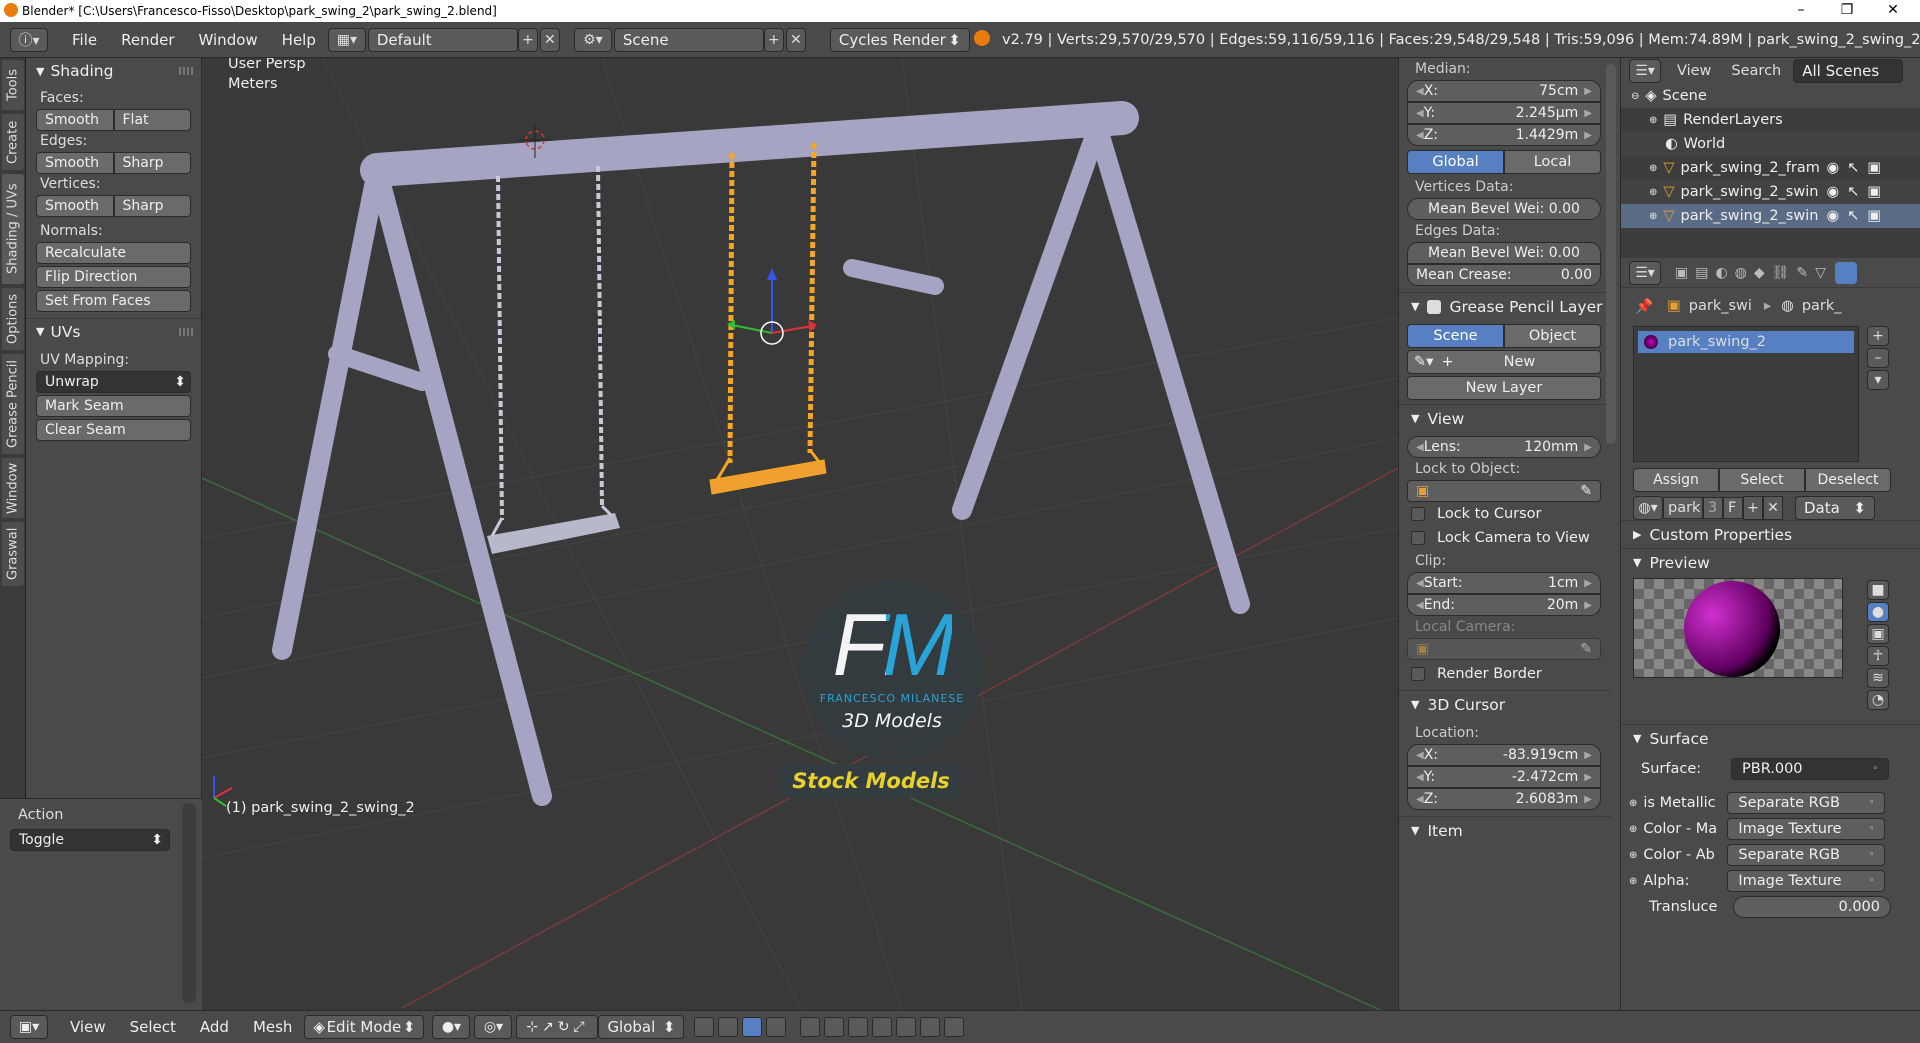  Describe the element at coordinates (1770, 120) in the screenshot. I see `outliner-row-renderlayers: ⊕ ▤ RenderLayers` at that location.